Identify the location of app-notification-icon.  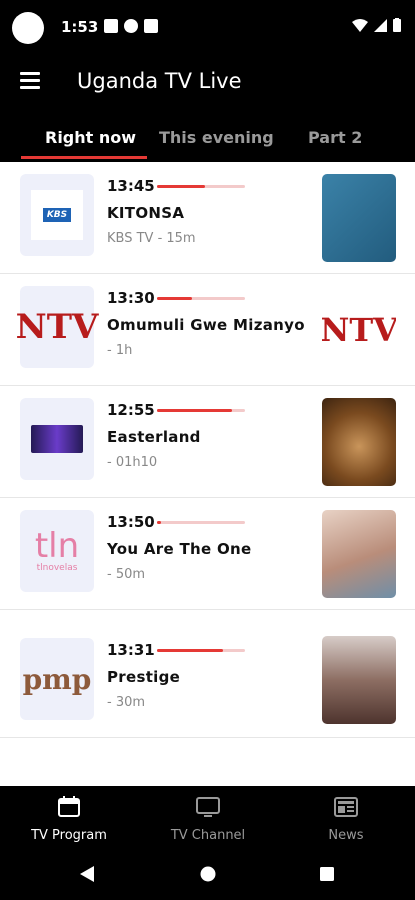
(131, 26).